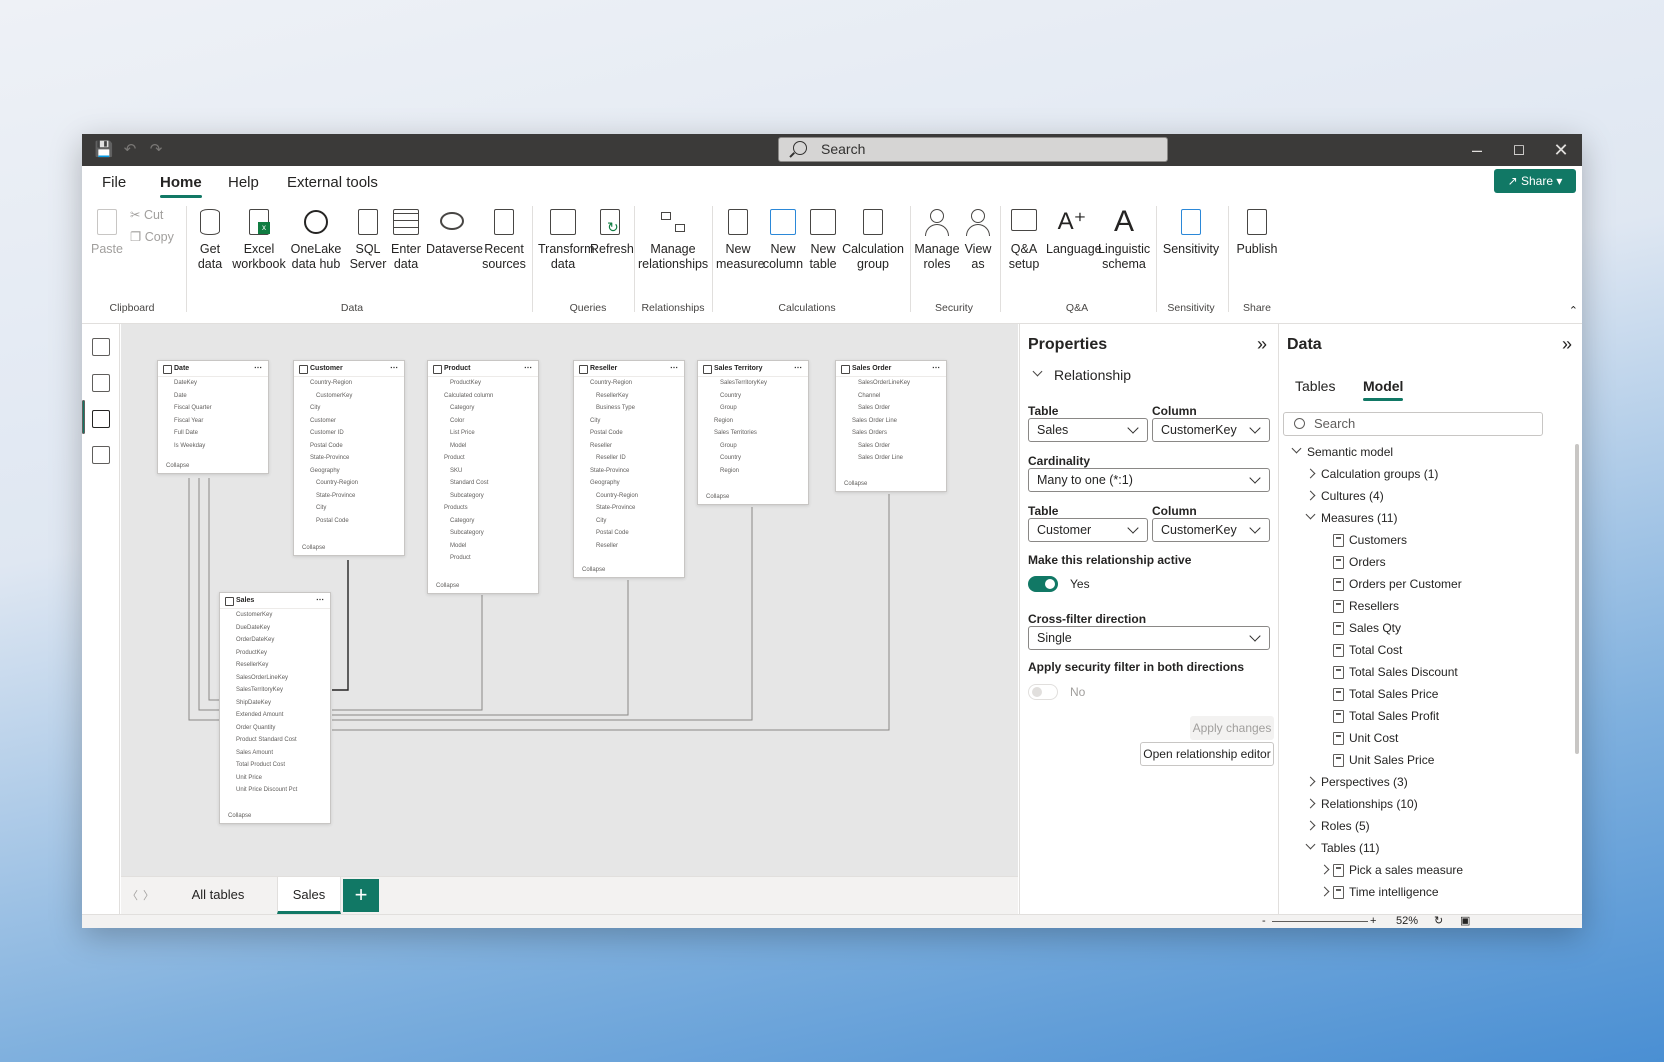 The height and width of the screenshot is (1062, 1664). What do you see at coordinates (1394, 892) in the screenshot?
I see `tree-table-item: Time intelligence` at bounding box center [1394, 892].